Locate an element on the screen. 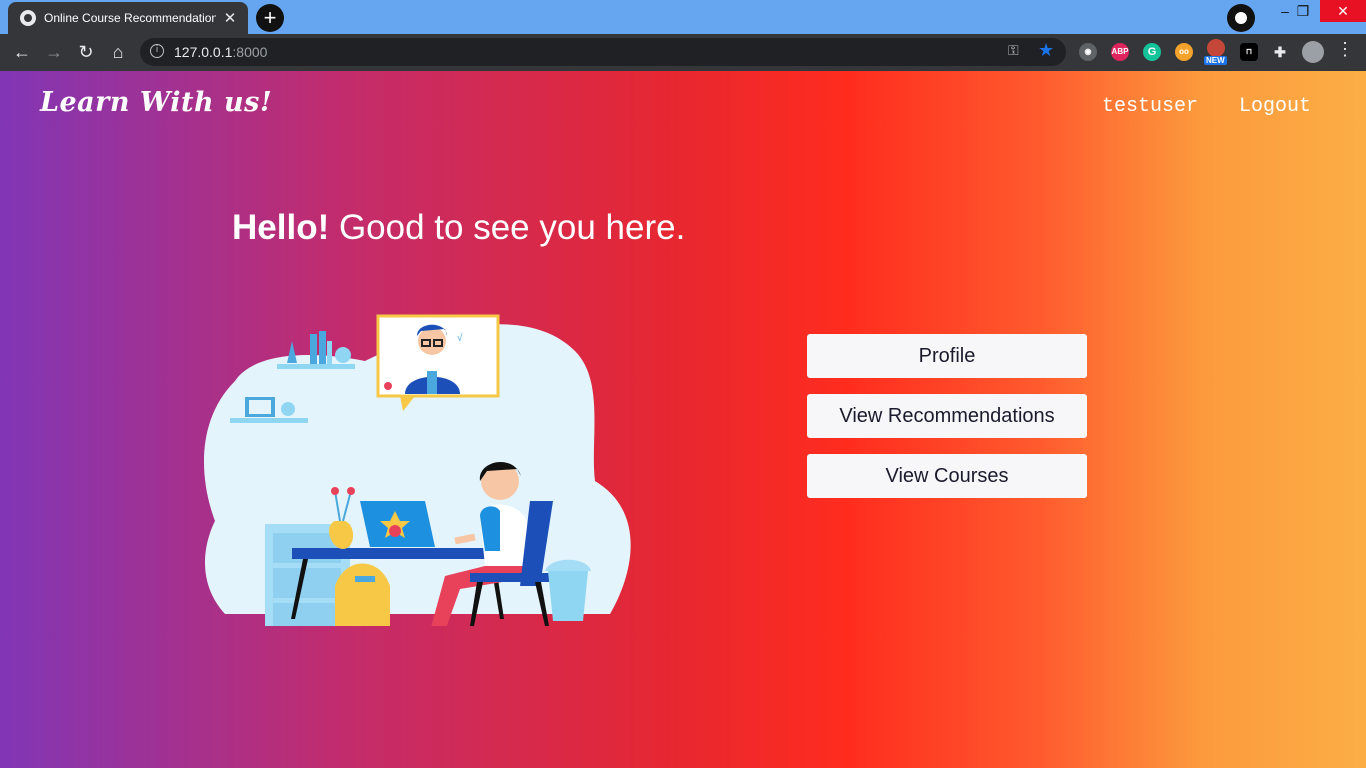  view-courses-button: View Courses is located at coordinates (947, 476).